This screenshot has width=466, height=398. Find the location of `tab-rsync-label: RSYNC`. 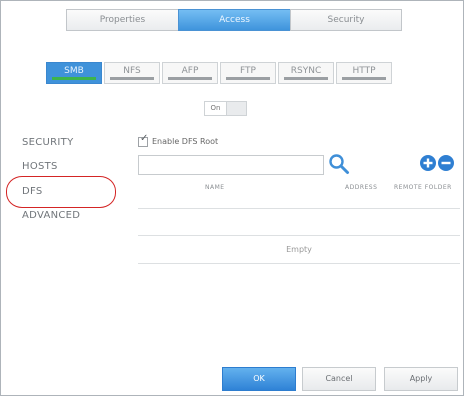

tab-rsync-label: RSYNC is located at coordinates (306, 71).